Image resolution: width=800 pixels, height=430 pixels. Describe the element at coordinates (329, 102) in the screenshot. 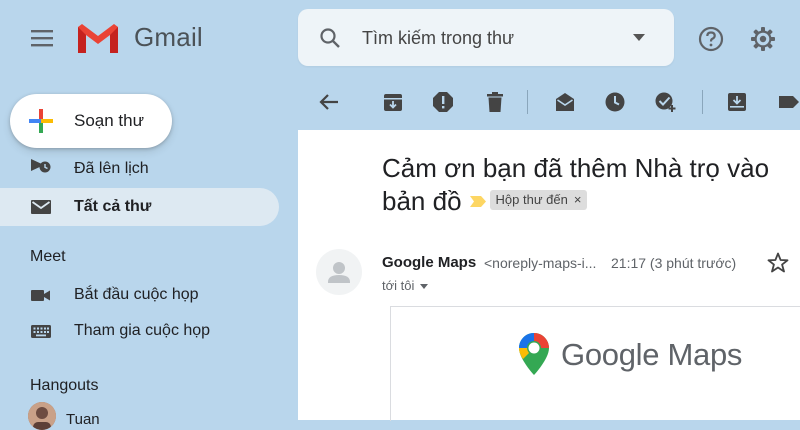

I see `back-arrow-icon` at that location.